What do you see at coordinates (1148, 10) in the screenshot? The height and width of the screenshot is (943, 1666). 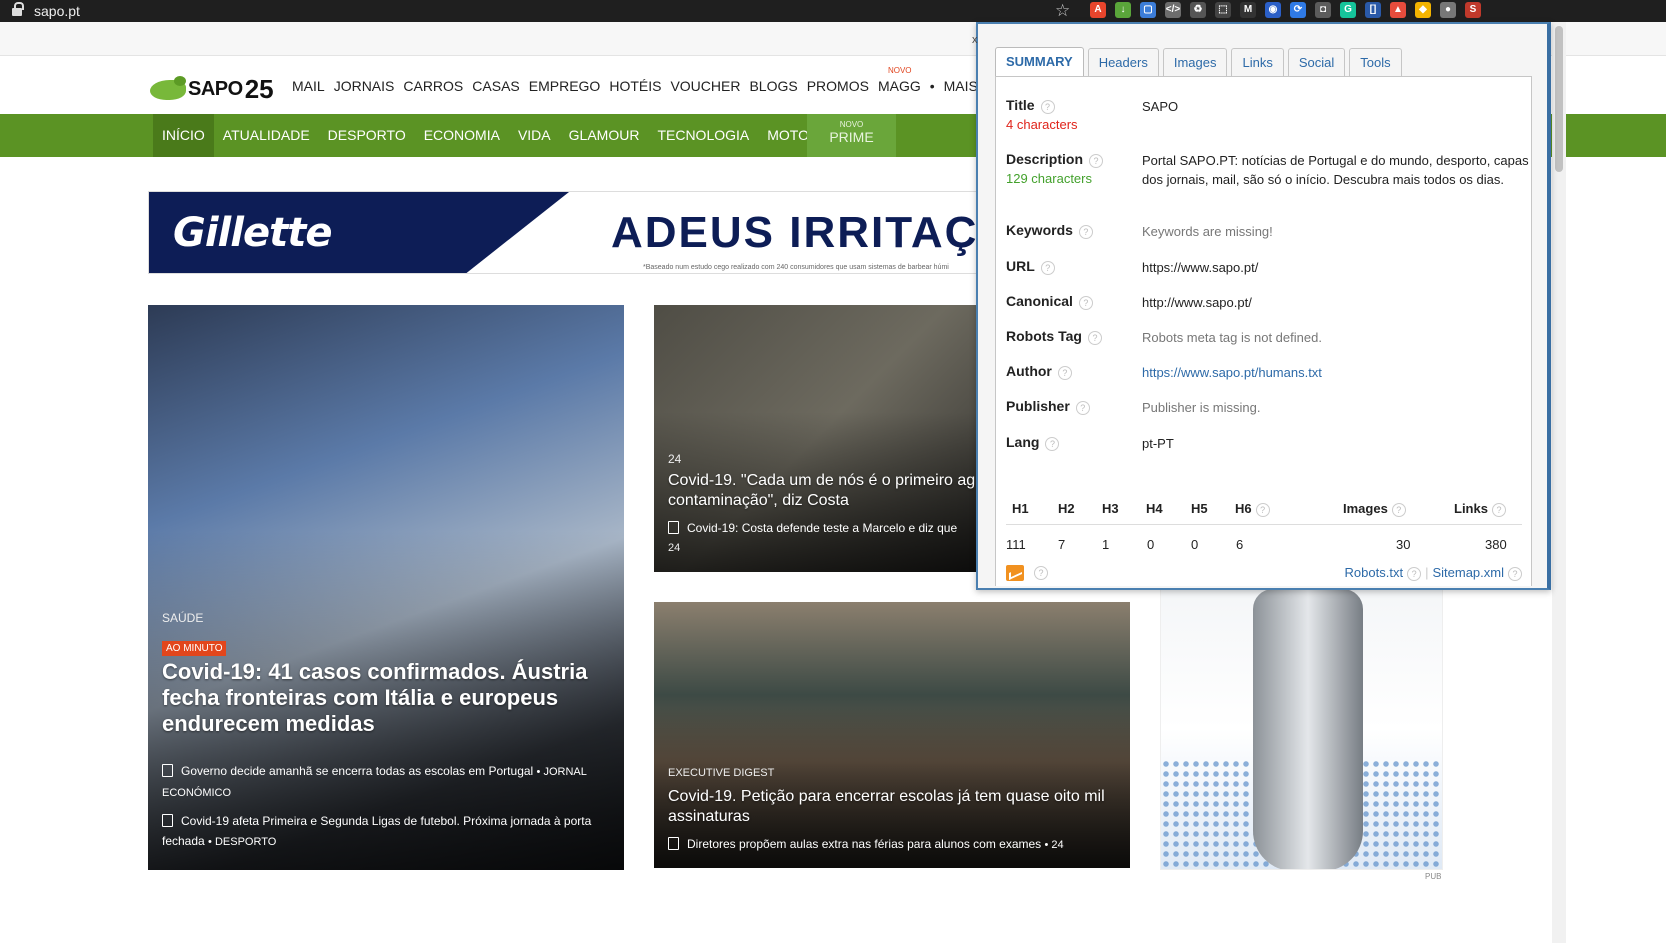 I see `window-icon: ▢` at bounding box center [1148, 10].